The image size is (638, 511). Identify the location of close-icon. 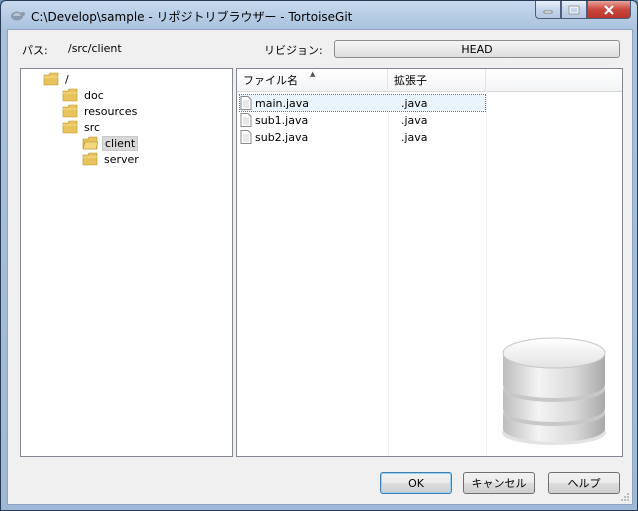
(609, 9).